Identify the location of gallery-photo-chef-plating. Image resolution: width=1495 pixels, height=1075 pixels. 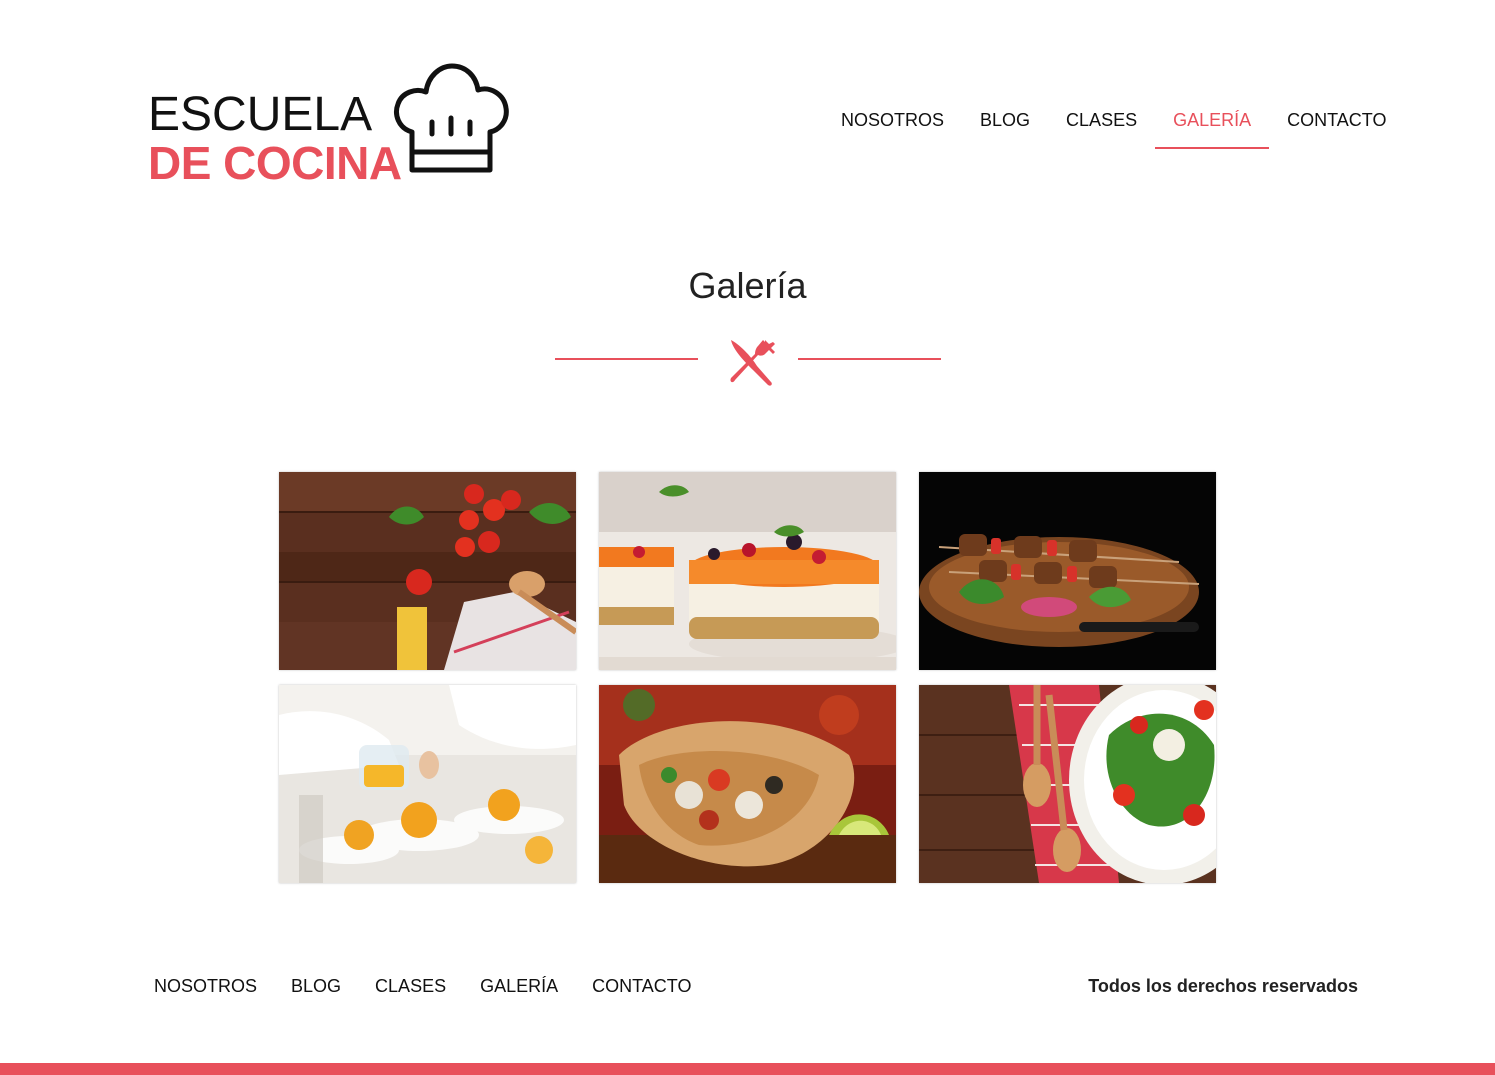
(427, 784).